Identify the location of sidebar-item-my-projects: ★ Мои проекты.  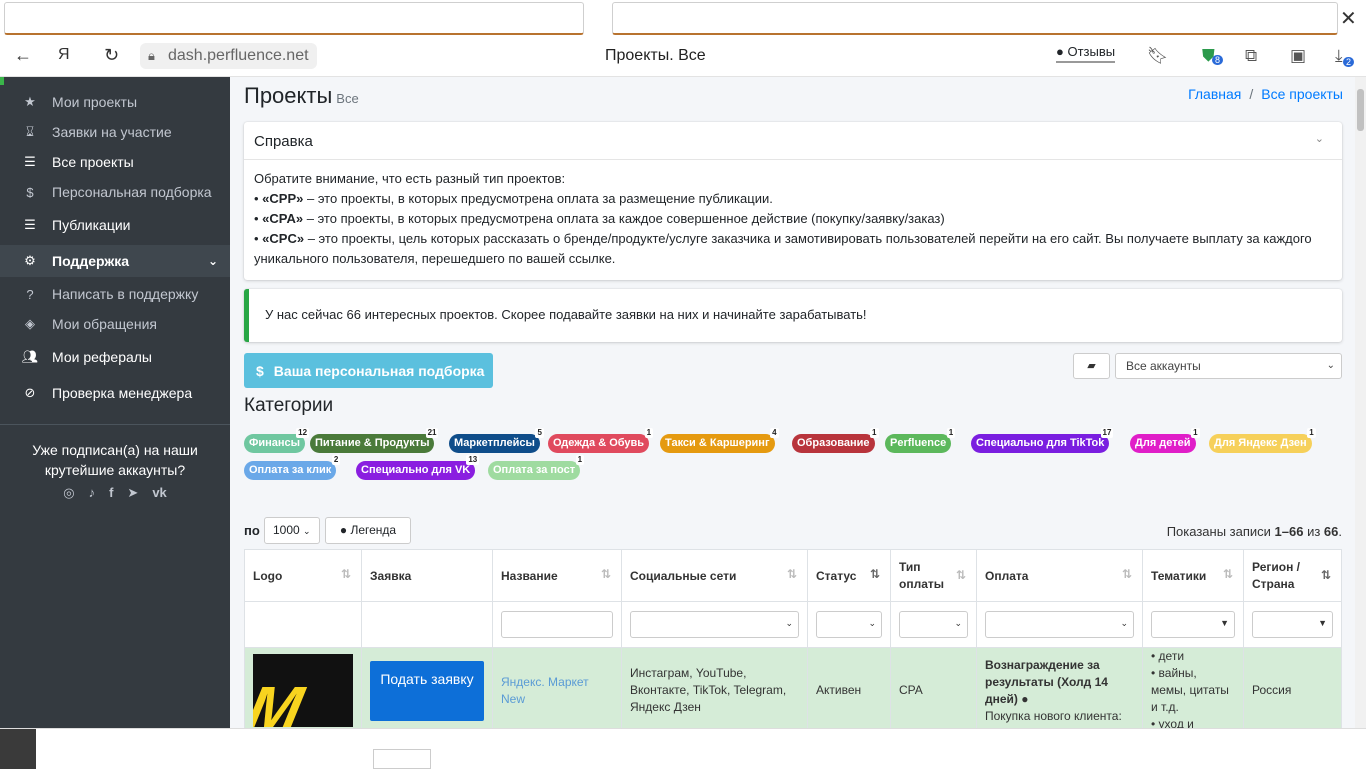
(115, 102).